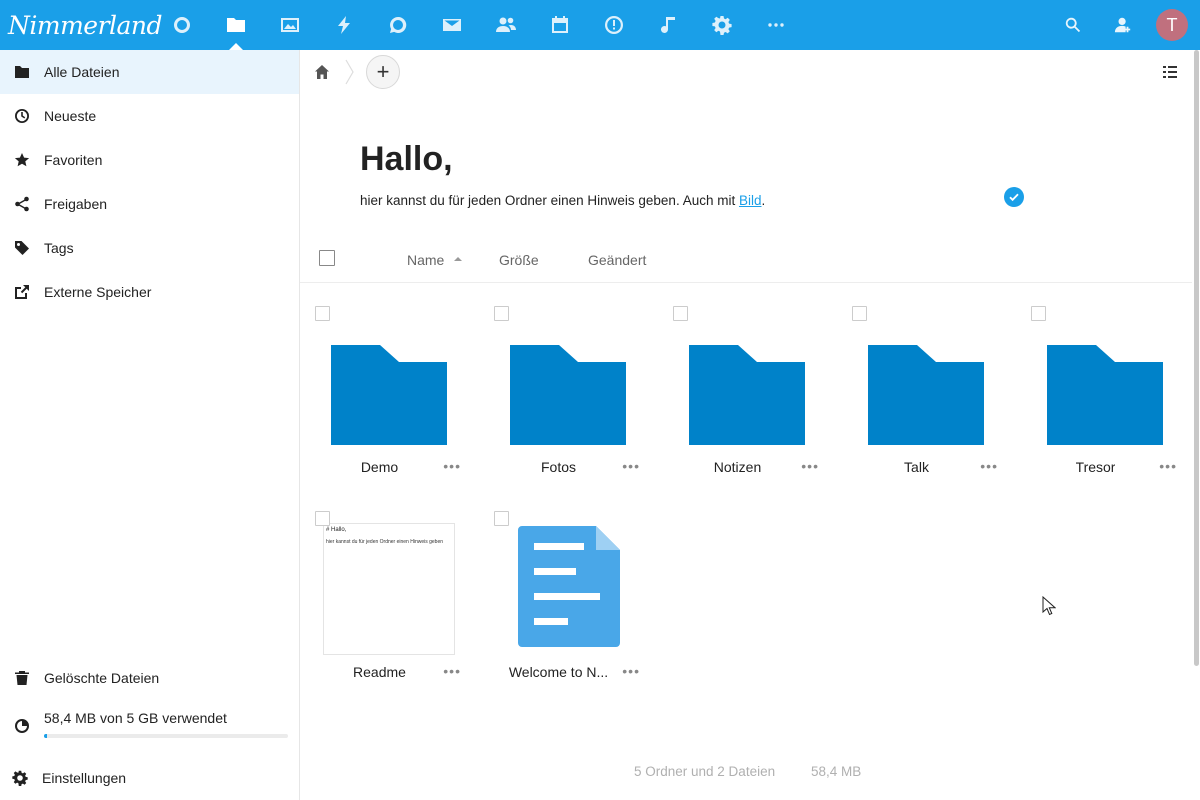 This screenshot has height=800, width=1200. I want to click on home-icon, so click(322, 72).